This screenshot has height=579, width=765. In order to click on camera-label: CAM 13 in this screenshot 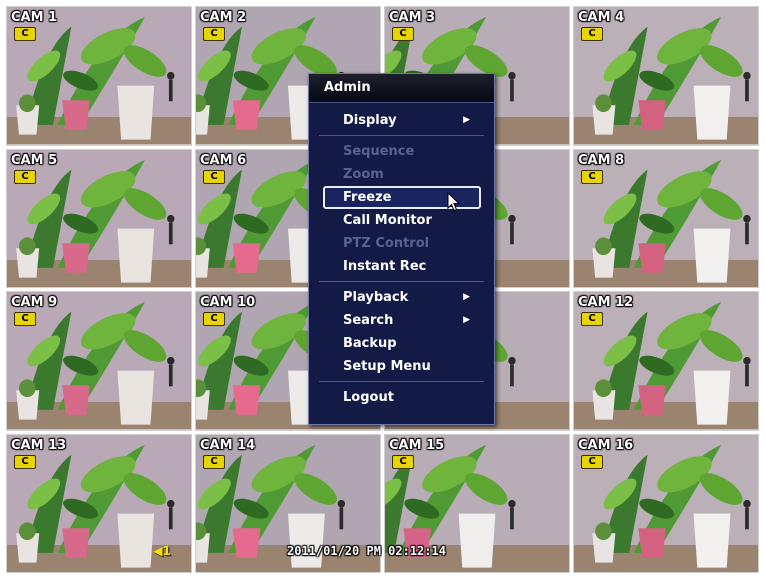, I will do `click(39, 445)`.